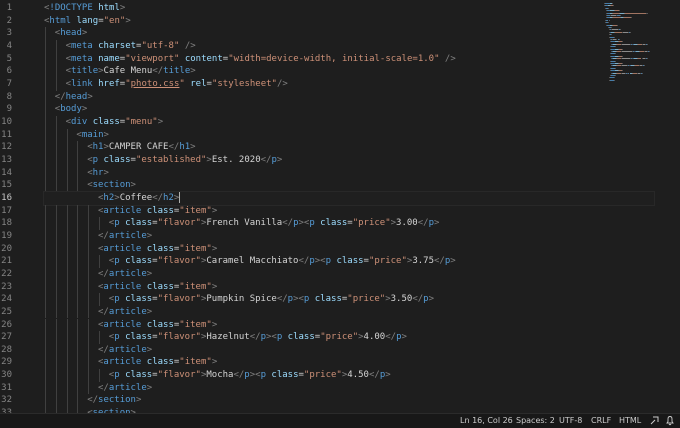 This screenshot has height=428, width=680. I want to click on code-line: <h1>CAMPER CAFE</h1>, so click(343, 147).